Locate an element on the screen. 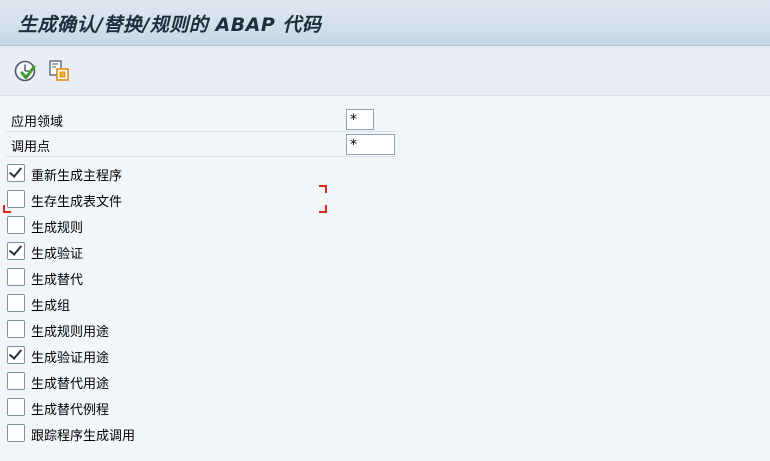  checkbox-row: 生成替代例程 is located at coordinates (166, 407).